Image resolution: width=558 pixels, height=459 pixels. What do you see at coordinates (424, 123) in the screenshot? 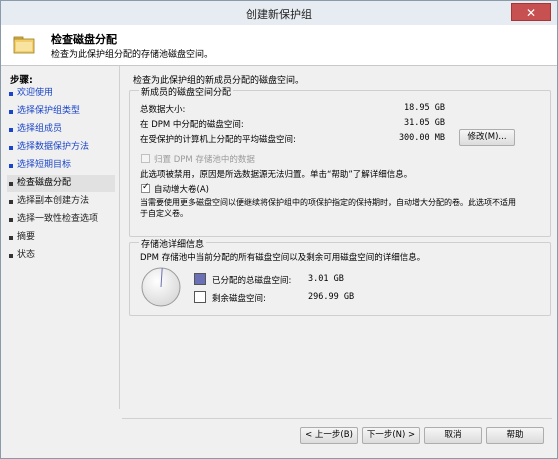
I see `dpm-allocated-value: 31.05 GB` at bounding box center [424, 123].